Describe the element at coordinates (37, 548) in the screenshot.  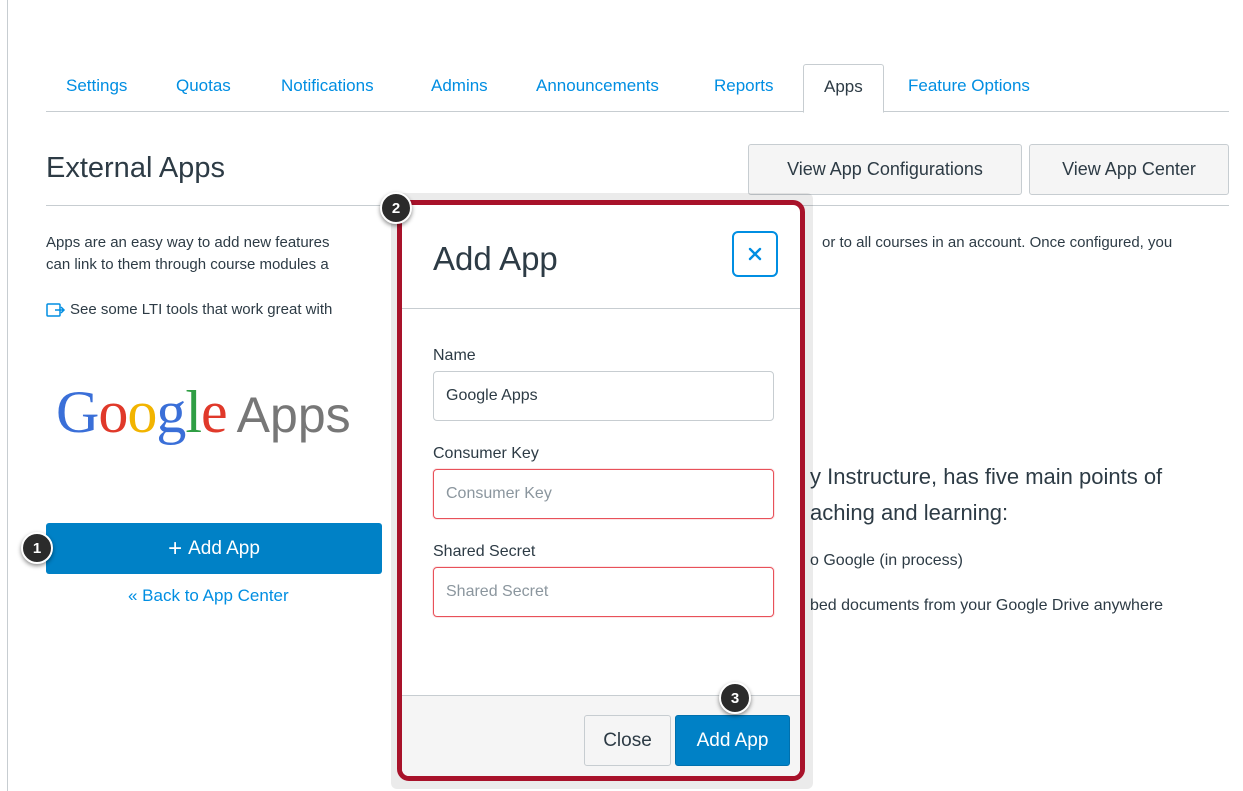
I see `callout-badge-1: 1` at that location.